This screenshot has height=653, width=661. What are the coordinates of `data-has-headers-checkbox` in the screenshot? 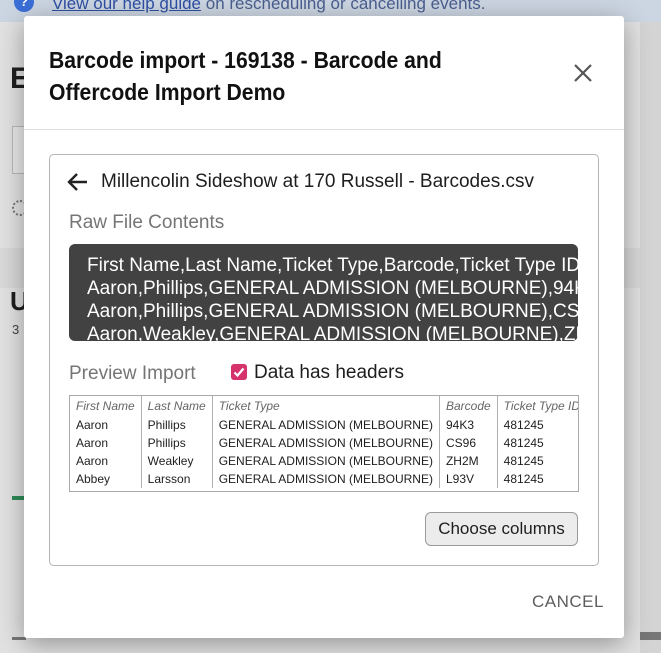 It's located at (239, 372).